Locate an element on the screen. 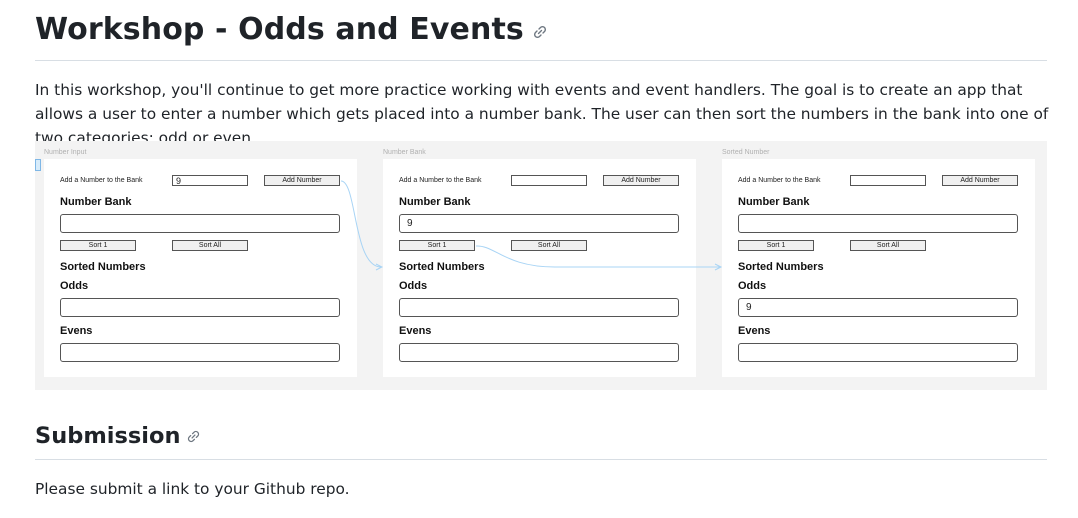  frame-title: Number Input is located at coordinates (65, 152).